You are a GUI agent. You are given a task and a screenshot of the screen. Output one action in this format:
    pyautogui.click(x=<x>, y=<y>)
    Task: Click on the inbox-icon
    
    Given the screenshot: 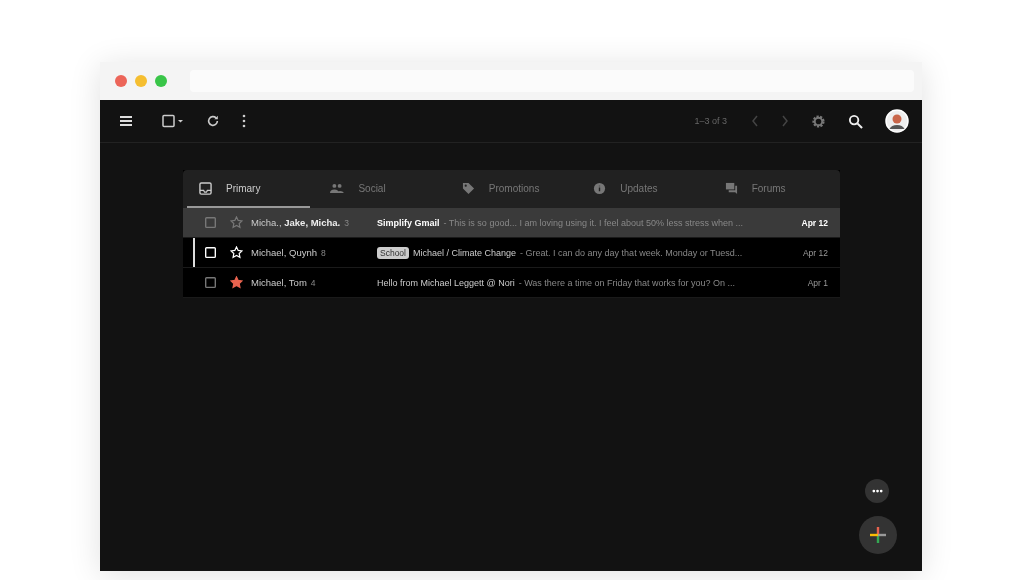 What is the action you would take?
    pyautogui.click(x=205, y=188)
    